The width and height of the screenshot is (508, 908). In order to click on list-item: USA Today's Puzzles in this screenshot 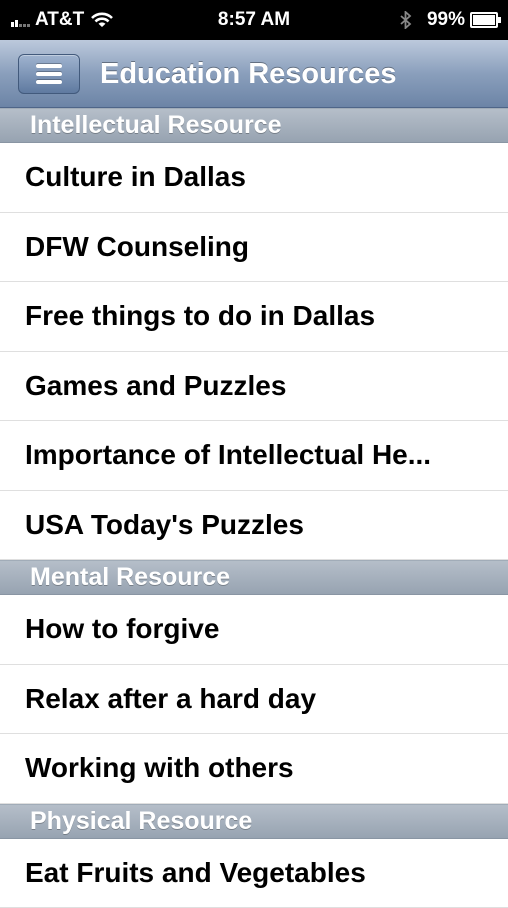, I will do `click(254, 526)`.